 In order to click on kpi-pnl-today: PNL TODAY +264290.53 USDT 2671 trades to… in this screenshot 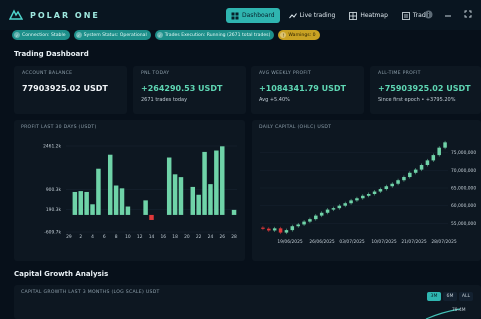, I will do `click(189, 90)`.